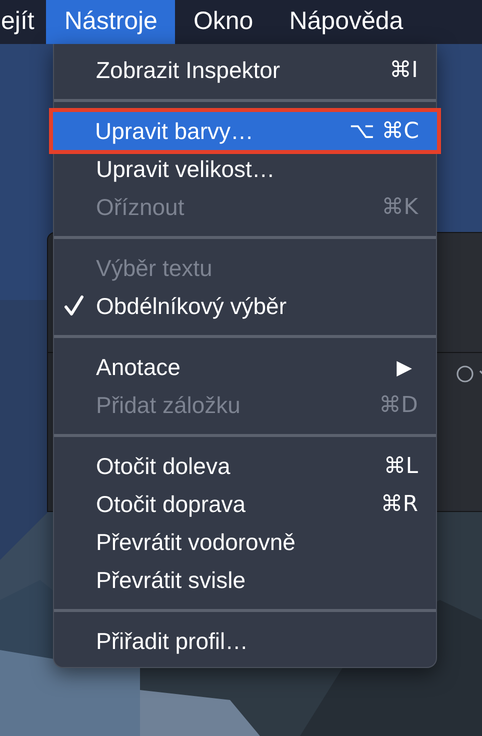 The height and width of the screenshot is (736, 482). What do you see at coordinates (384, 132) in the screenshot?
I see `shortcut-label: ⌥ ⌘C` at bounding box center [384, 132].